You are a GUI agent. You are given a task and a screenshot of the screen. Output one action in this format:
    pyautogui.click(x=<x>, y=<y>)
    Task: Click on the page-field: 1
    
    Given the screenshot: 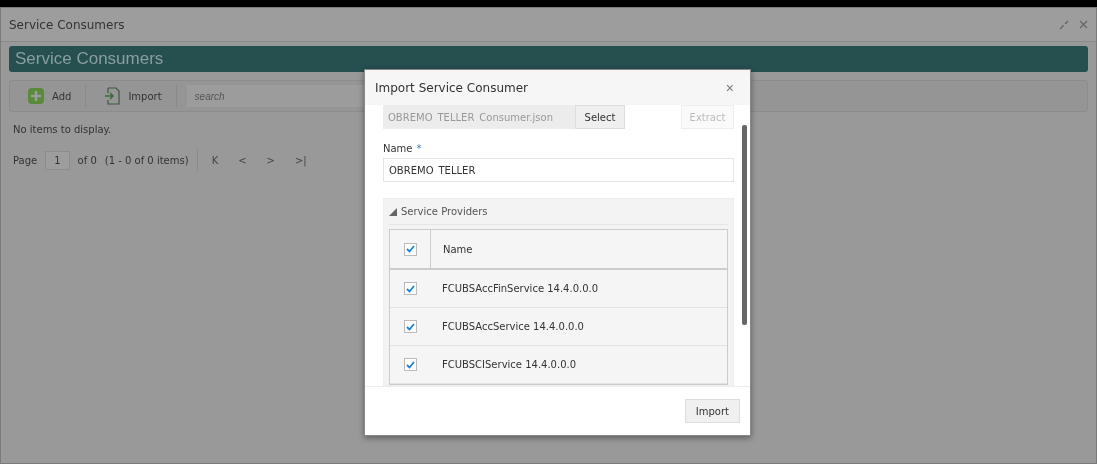 What is the action you would take?
    pyautogui.click(x=57, y=160)
    